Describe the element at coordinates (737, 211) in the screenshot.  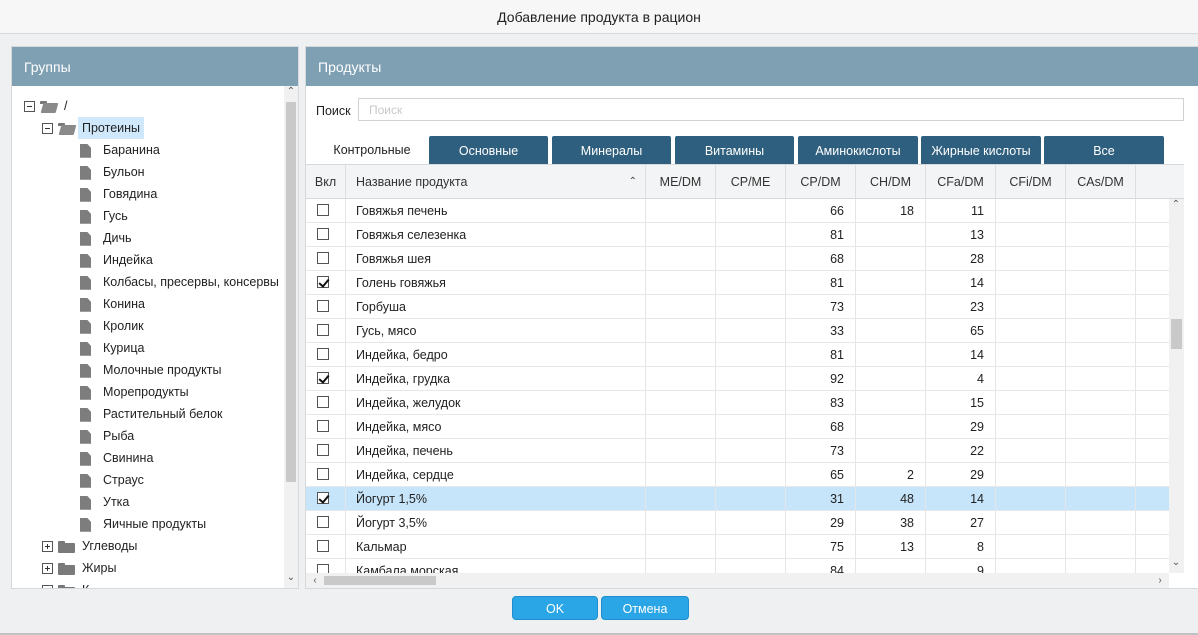
I see `table-row: Говяжья печень 66 18 11` at that location.